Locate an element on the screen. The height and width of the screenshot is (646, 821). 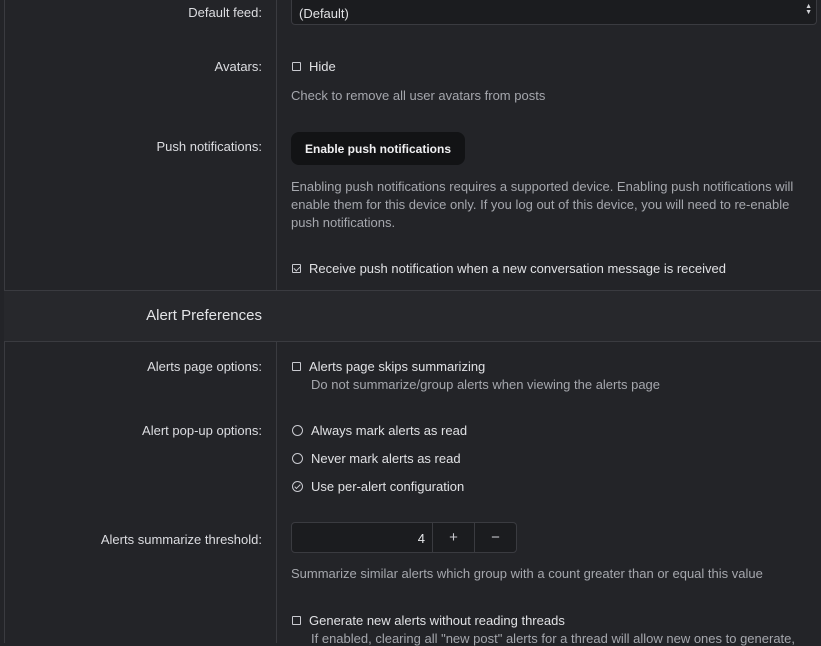
alert-preferences-title: Alert Preferences is located at coordinates (204, 315).